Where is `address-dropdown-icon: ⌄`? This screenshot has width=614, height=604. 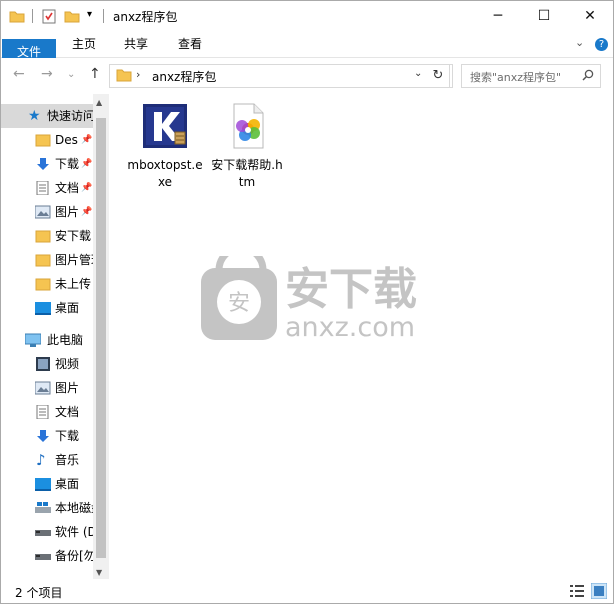
address-dropdown-icon: ⌄ is located at coordinates (418, 73).